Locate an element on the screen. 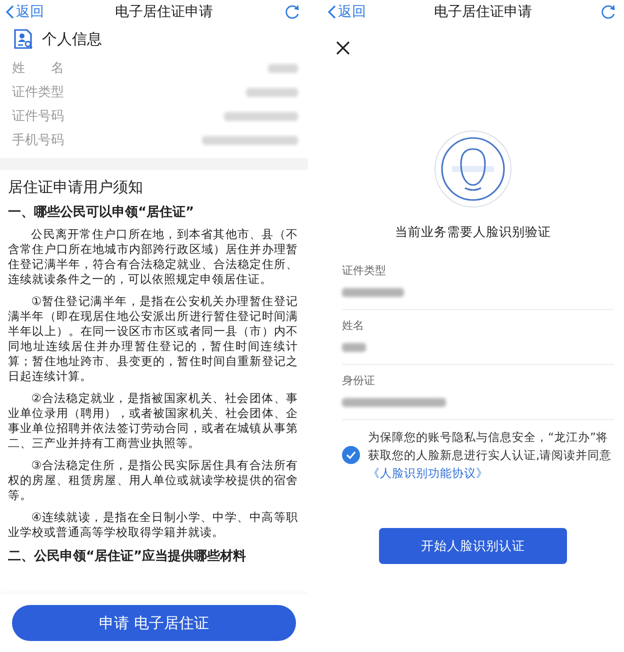 The height and width of the screenshot is (652, 624). field-label: 手机号码 is located at coordinates (38, 140).